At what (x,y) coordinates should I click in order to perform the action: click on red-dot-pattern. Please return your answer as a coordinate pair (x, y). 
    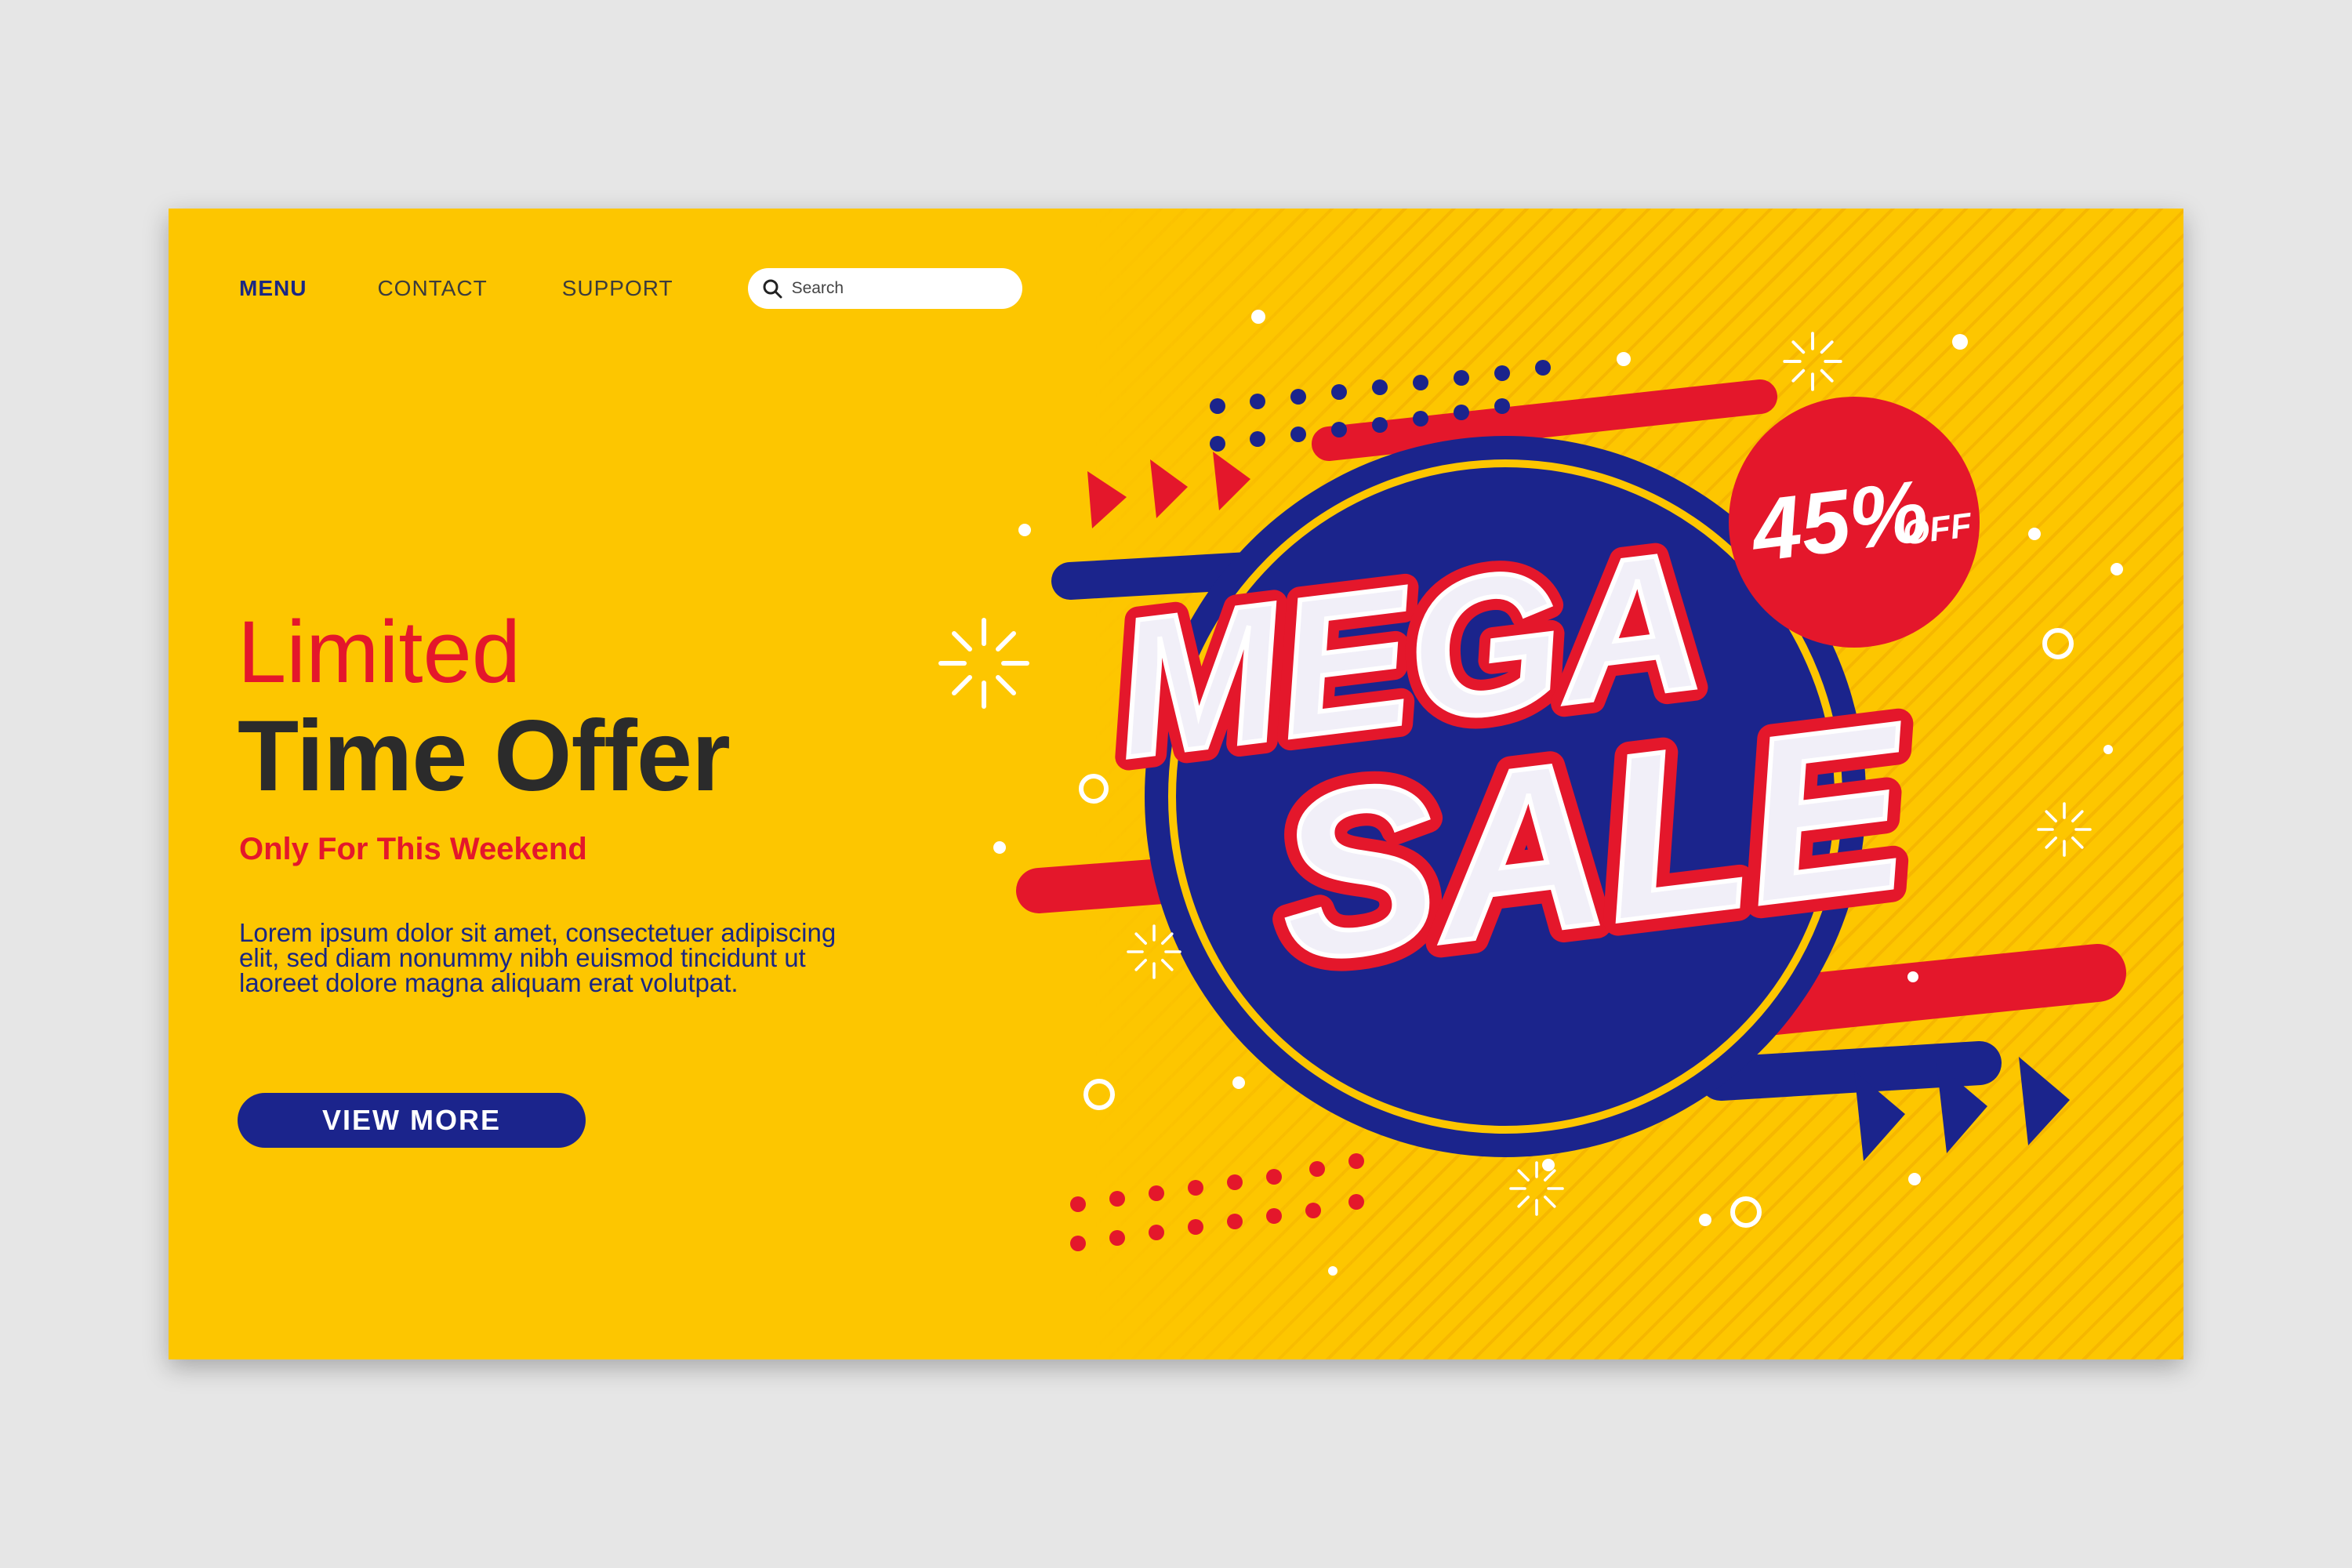
    Looking at the image, I should click on (1217, 1202).